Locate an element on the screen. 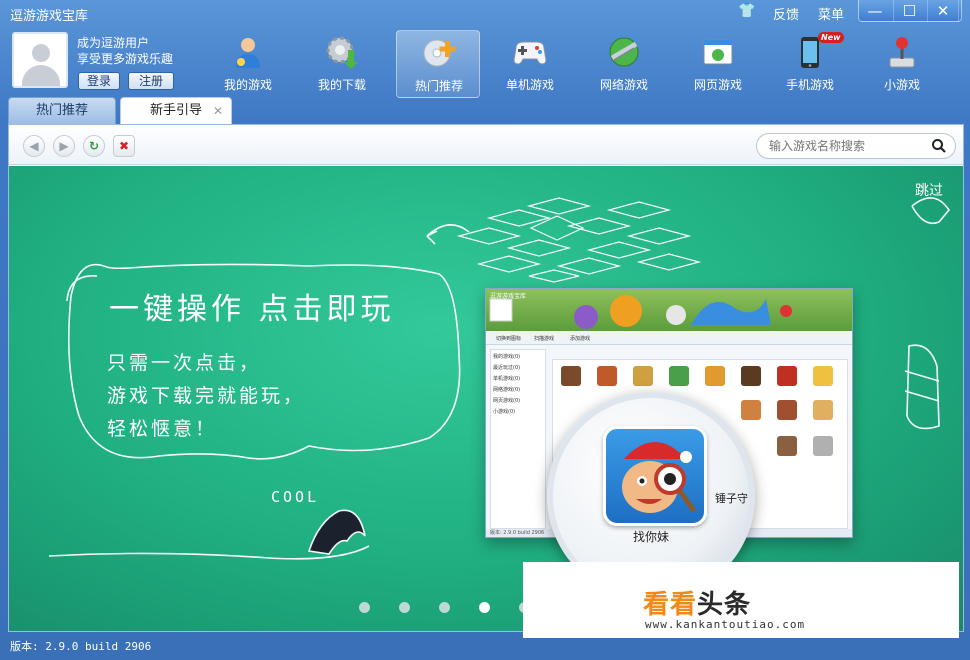 Image resolution: width=970 pixels, height=660 pixels. game-name: 找你妹 is located at coordinates (650, 537).